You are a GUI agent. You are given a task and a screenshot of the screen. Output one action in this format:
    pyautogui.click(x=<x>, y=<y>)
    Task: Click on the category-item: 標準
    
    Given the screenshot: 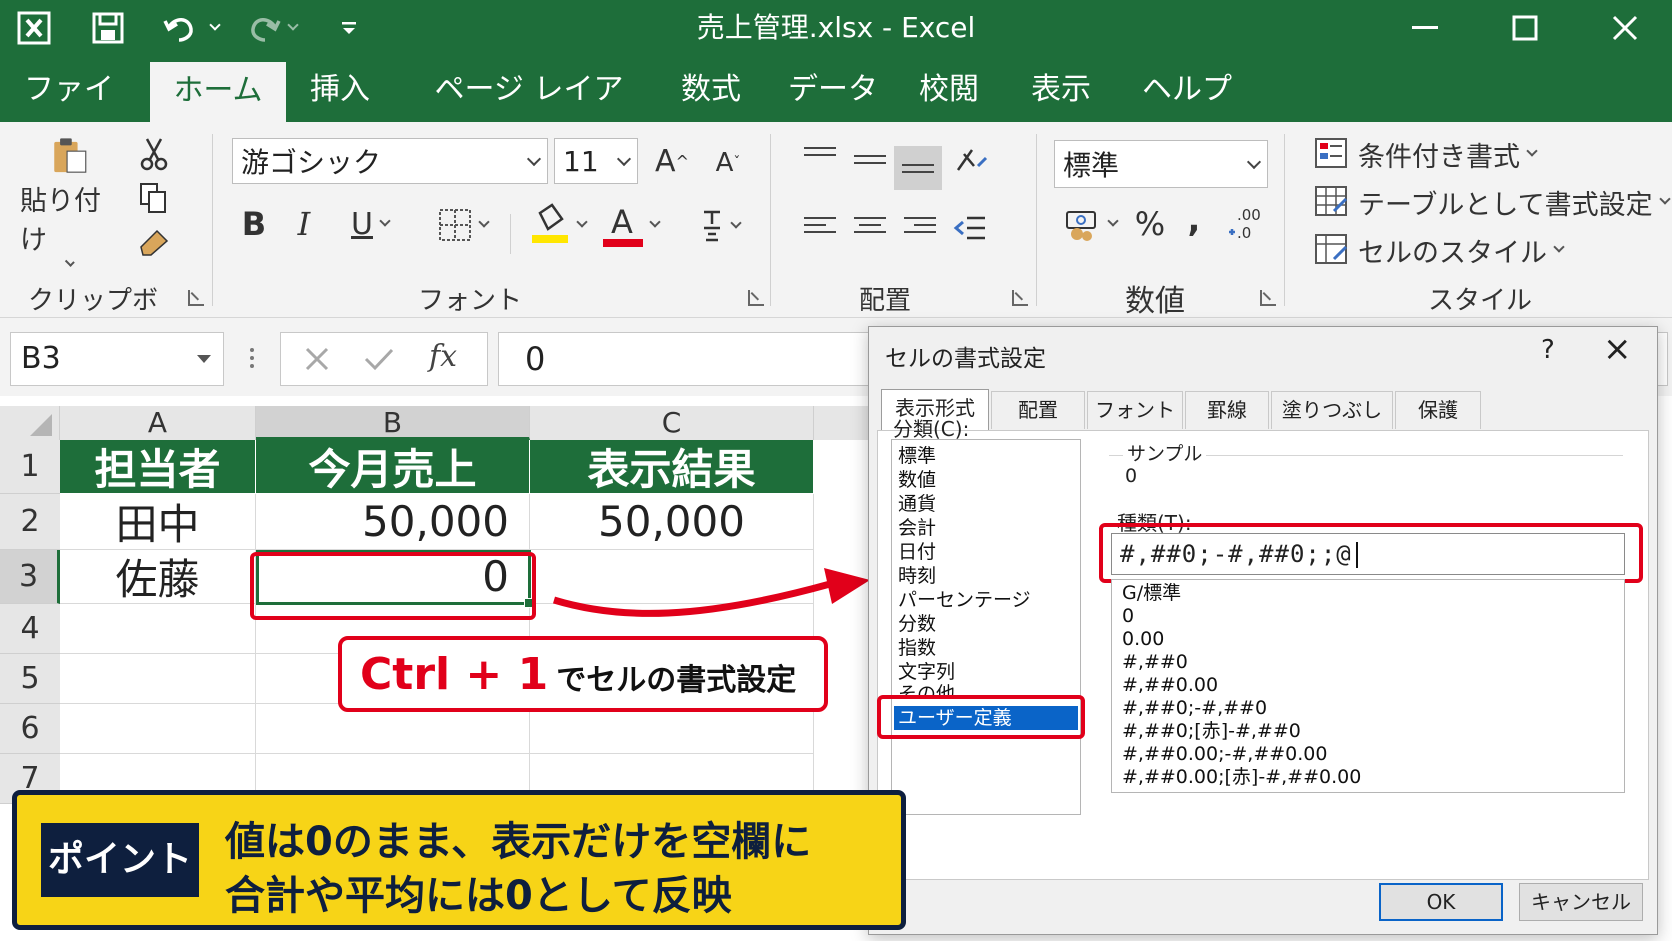 What is the action you would take?
    pyautogui.click(x=917, y=456)
    